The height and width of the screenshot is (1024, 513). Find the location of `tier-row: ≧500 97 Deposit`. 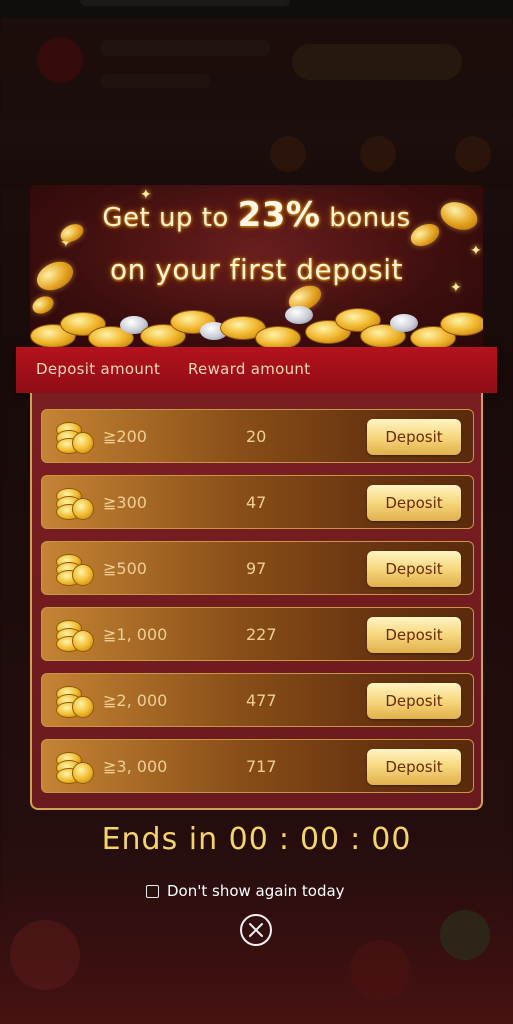

tier-row: ≧500 97 Deposit is located at coordinates (257, 568).